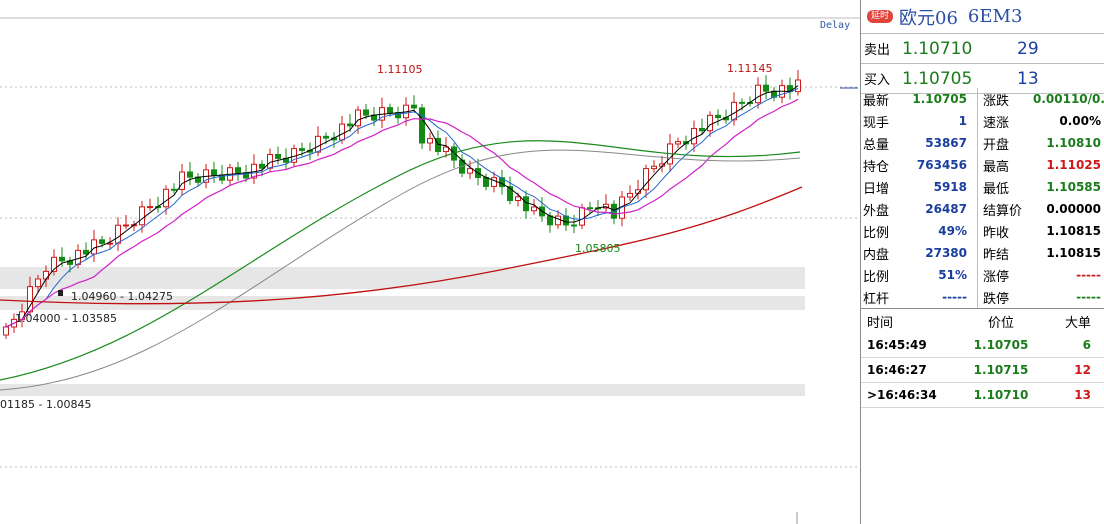 Image resolution: width=1104 pixels, height=524 pixels. Describe the element at coordinates (1073, 187) in the screenshot. I see `stat-value: 1.10585` at that location.